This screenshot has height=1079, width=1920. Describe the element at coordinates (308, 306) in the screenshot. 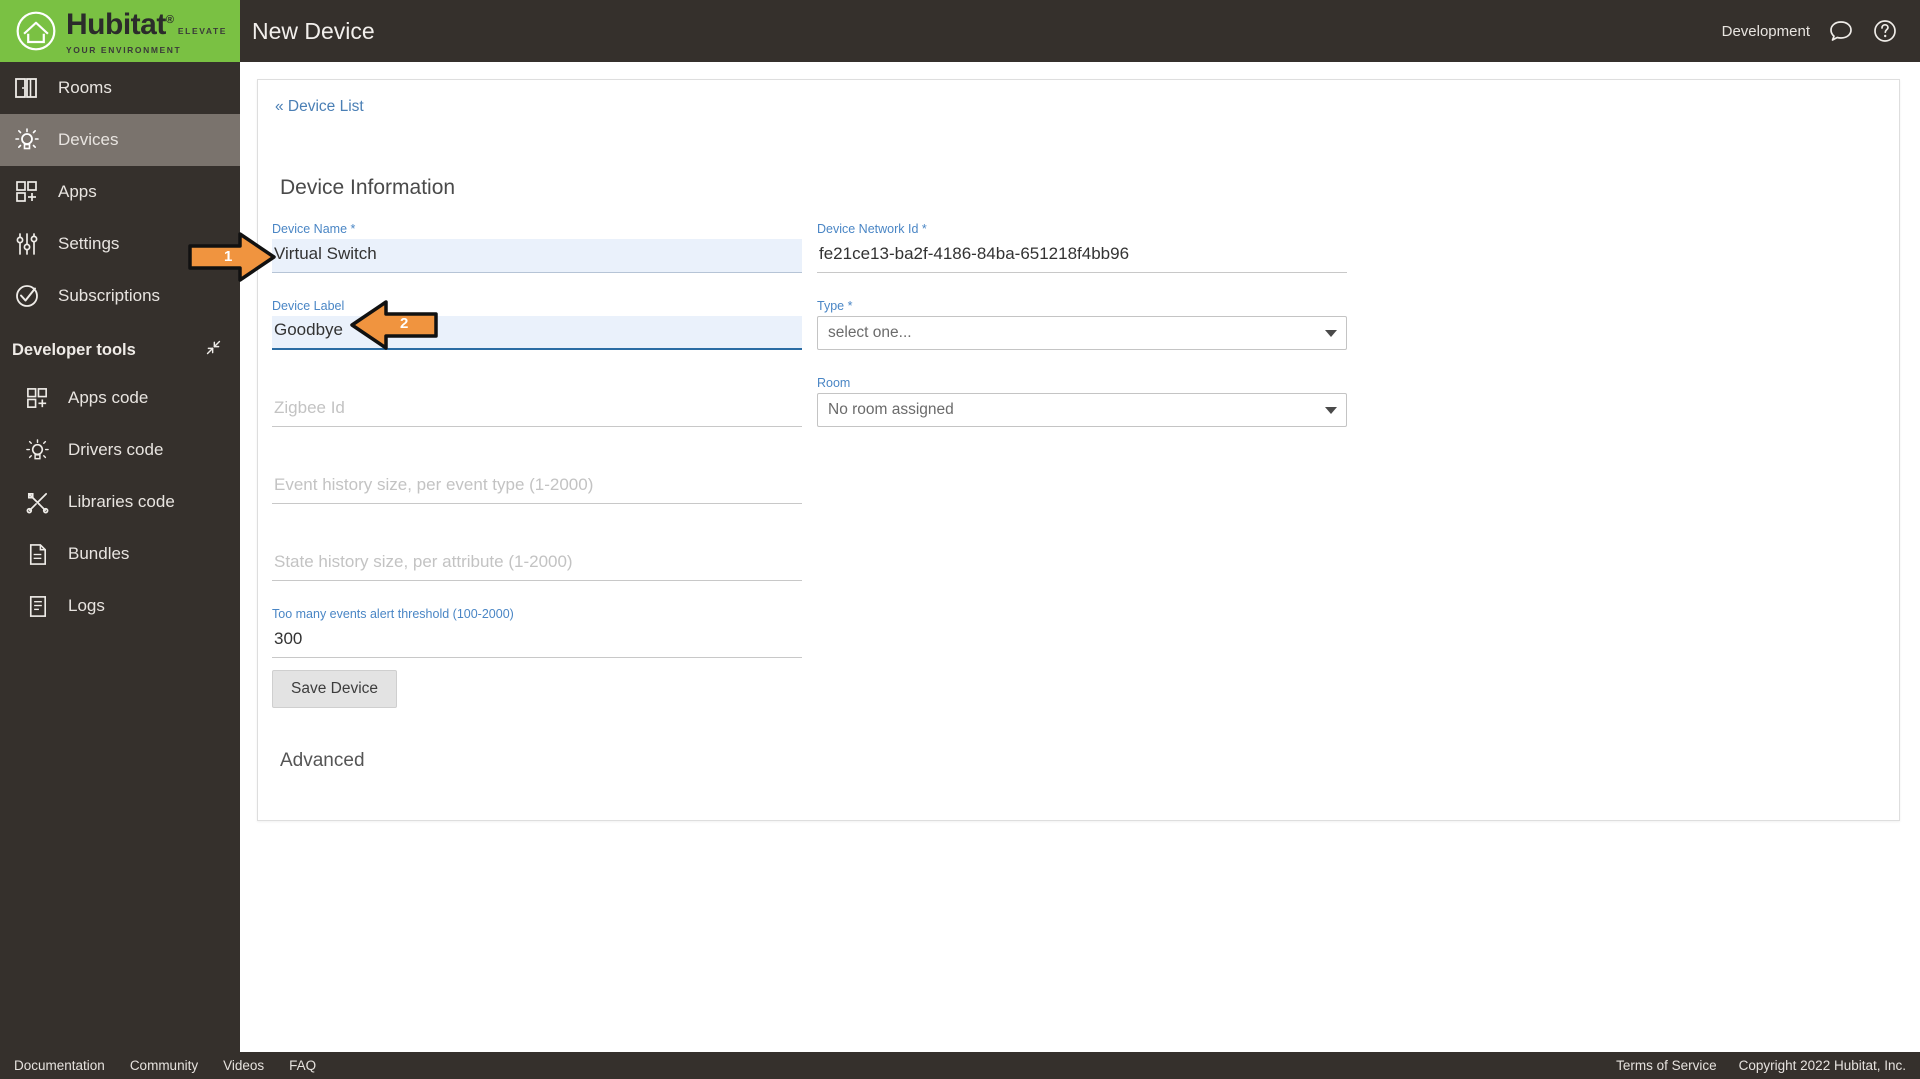

I see `field-label-device-label: Device Label` at that location.